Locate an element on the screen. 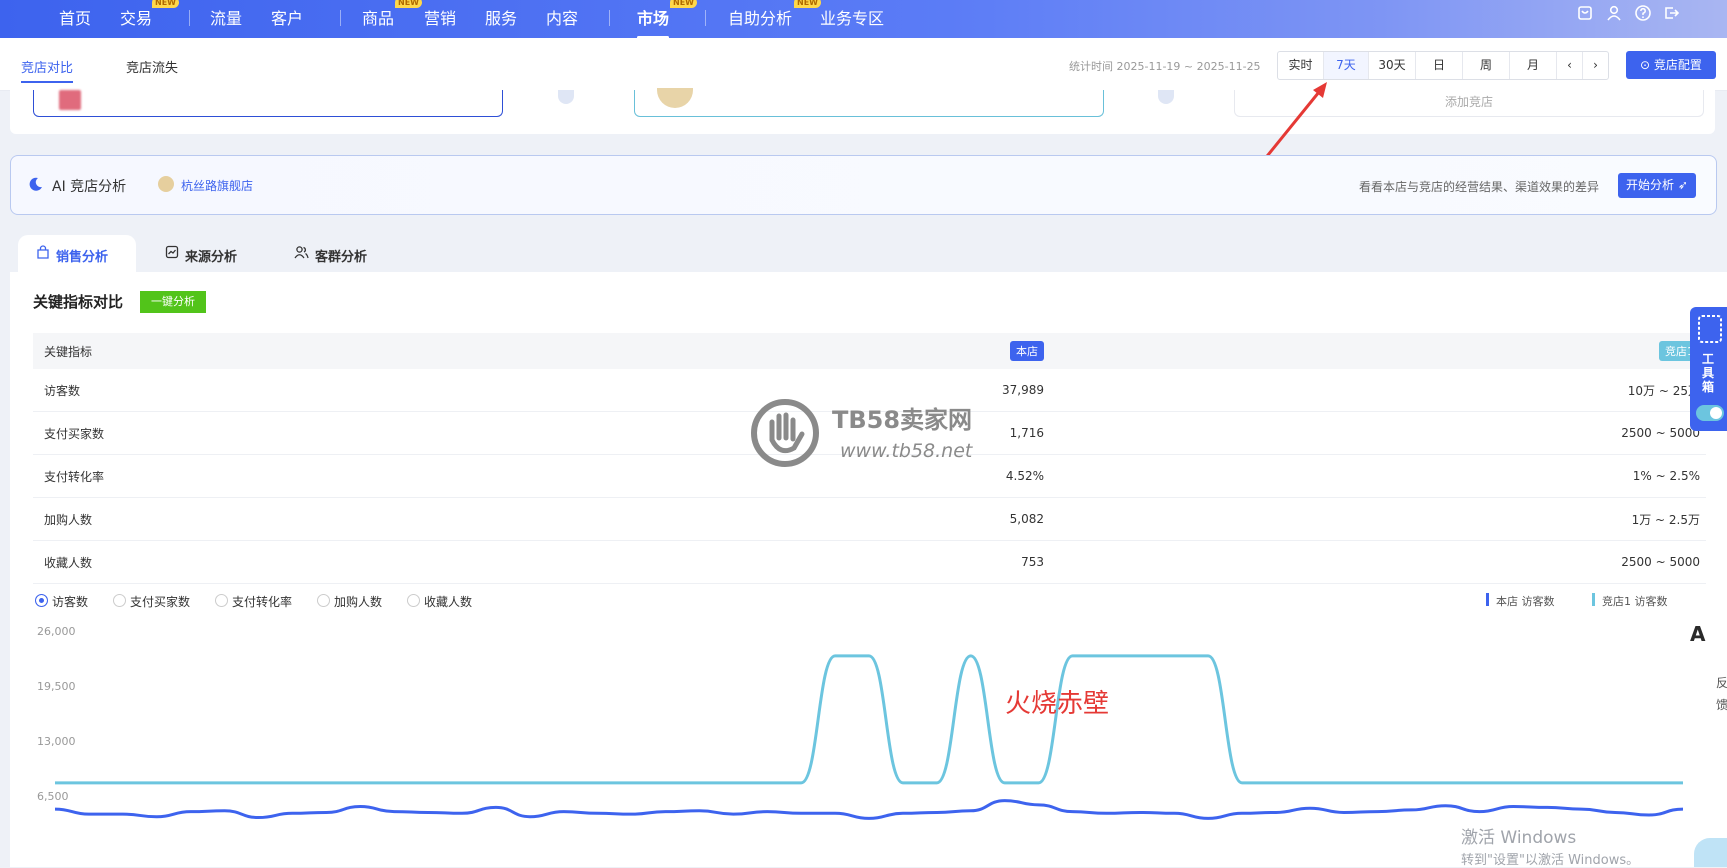 The image size is (1727, 868). competitor-config-button: ⊙ 竞店配置 is located at coordinates (1671, 65).